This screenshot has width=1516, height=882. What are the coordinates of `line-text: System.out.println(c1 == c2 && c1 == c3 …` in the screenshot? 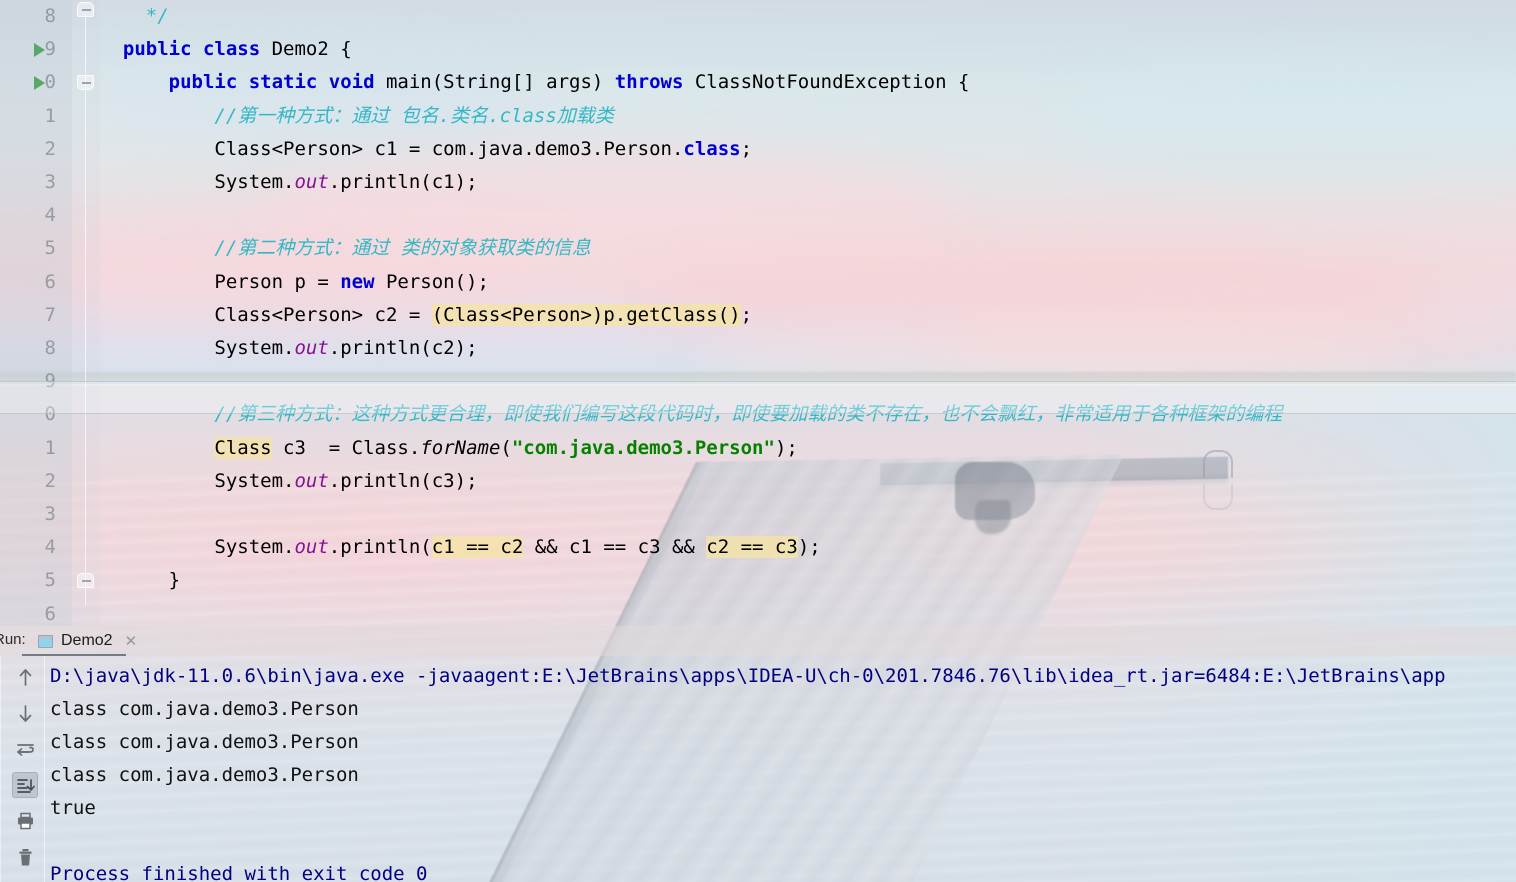 It's located at (460, 547).